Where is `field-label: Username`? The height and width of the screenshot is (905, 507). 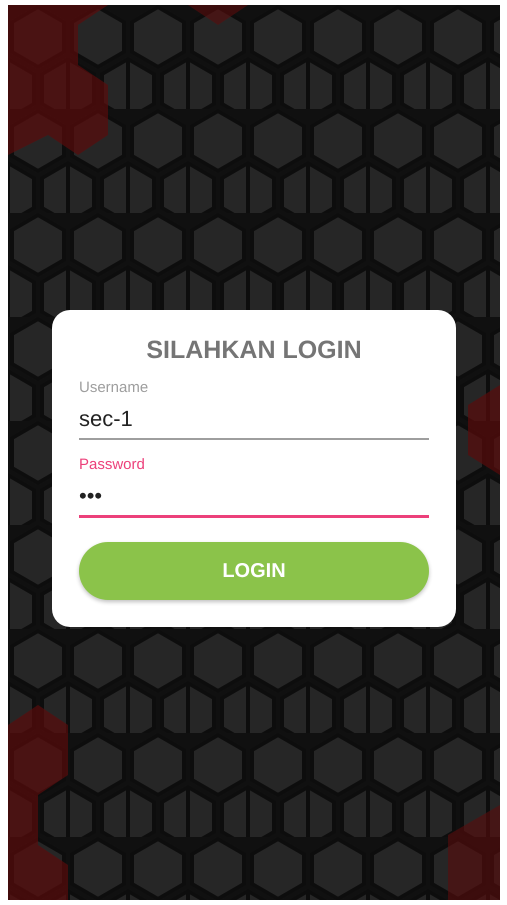 field-label: Username is located at coordinates (113, 387).